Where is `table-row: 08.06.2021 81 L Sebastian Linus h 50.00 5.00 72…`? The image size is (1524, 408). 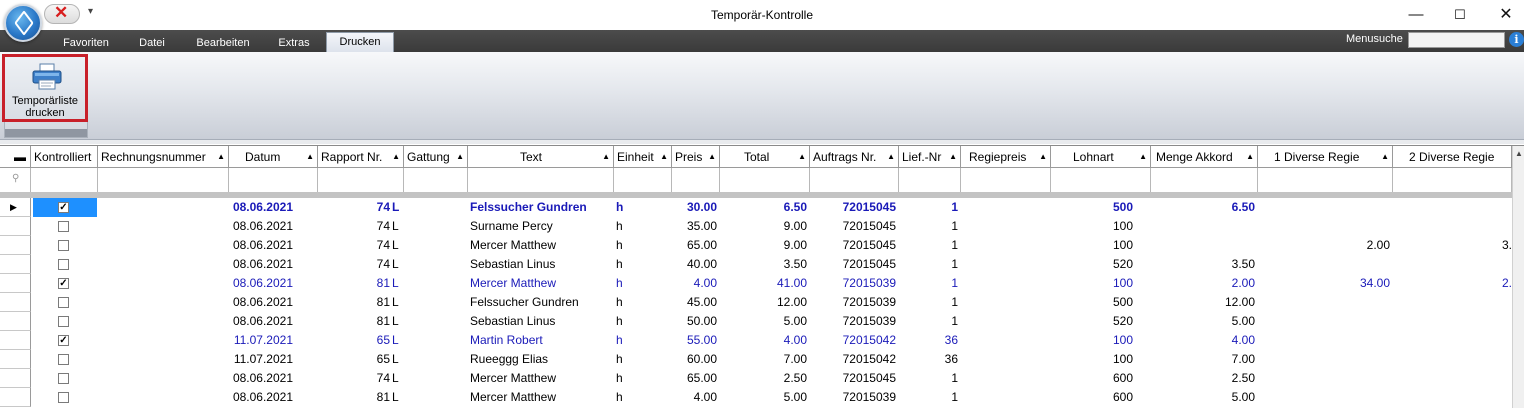 table-row: 08.06.2021 81 L Sebastian Linus h 50.00 5.00 72… is located at coordinates (756, 321).